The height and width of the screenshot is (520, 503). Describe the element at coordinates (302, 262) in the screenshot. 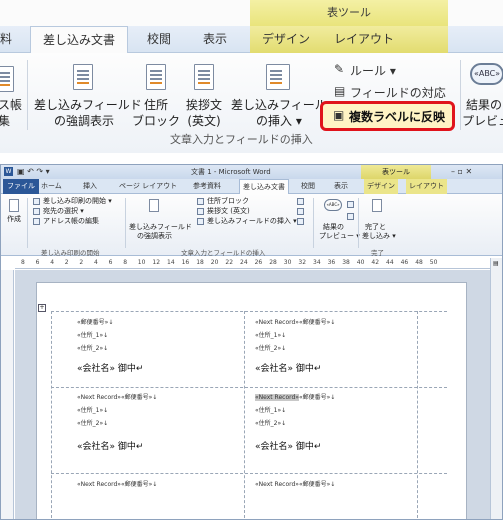

I see `ruler-tick-label: 32` at that location.